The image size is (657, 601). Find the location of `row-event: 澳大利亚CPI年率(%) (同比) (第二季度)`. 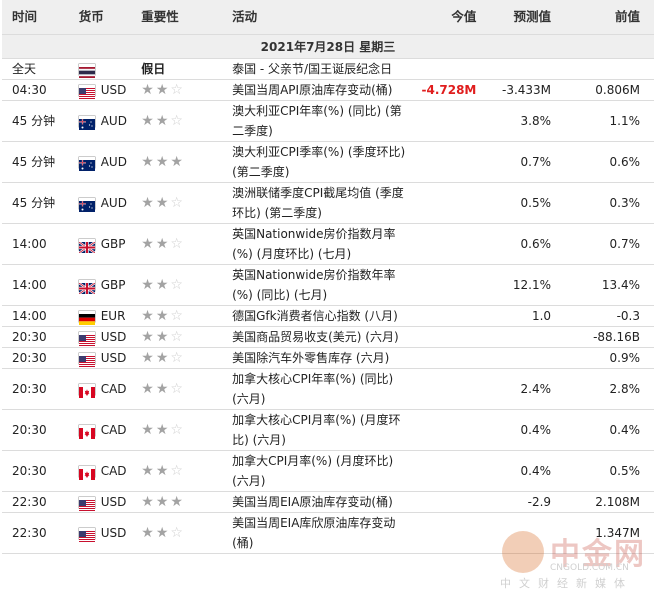

row-event: 澳大利亚CPI年率(%) (同比) (第二季度) is located at coordinates (322, 121).